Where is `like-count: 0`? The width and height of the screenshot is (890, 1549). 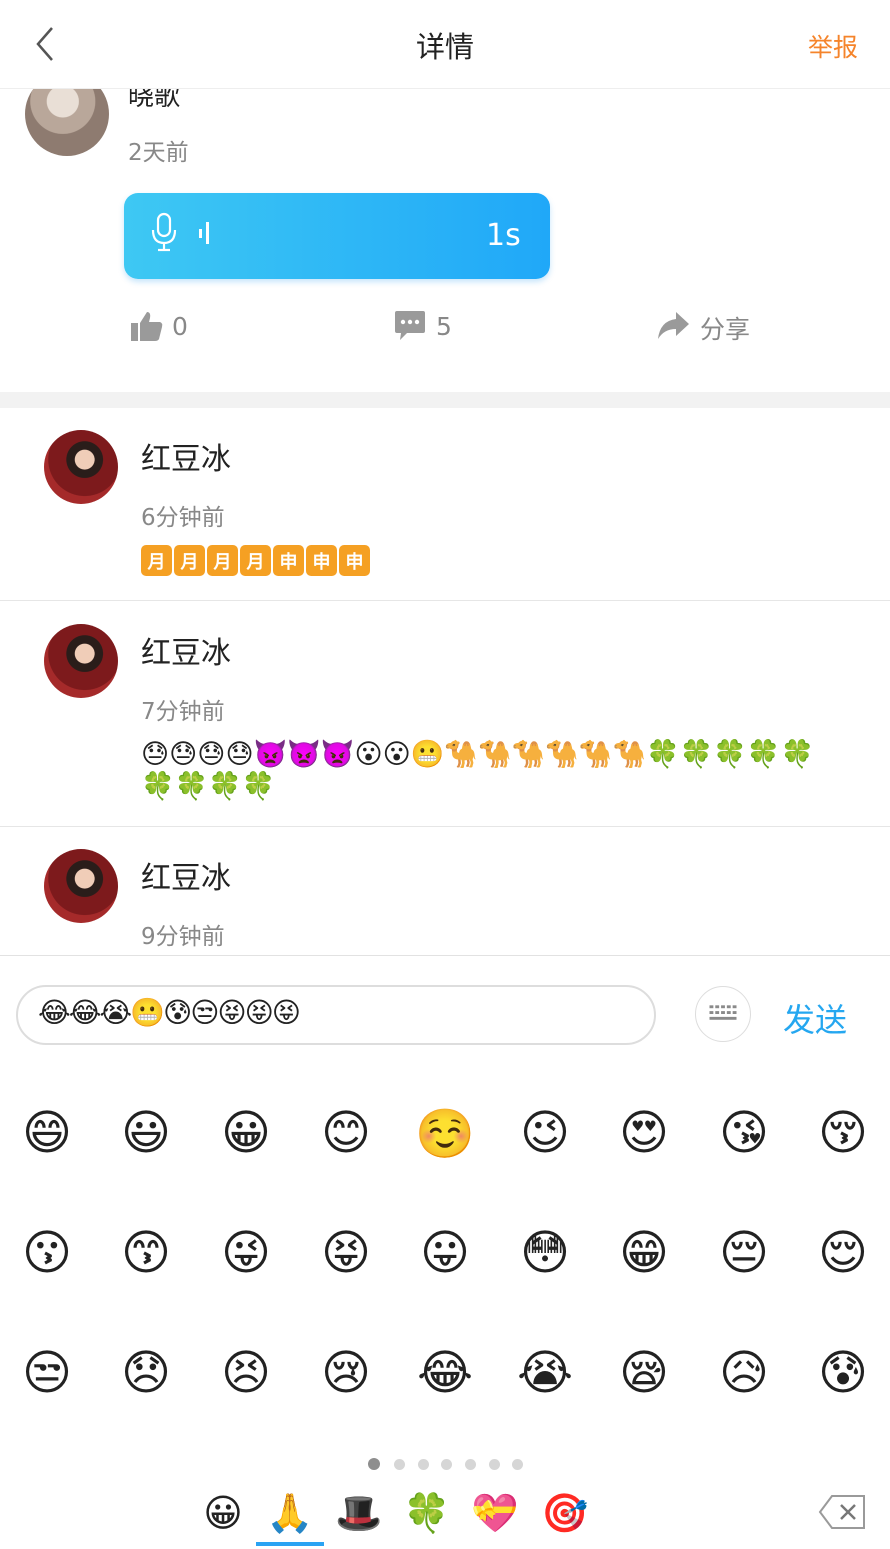
like-count: 0 is located at coordinates (180, 326).